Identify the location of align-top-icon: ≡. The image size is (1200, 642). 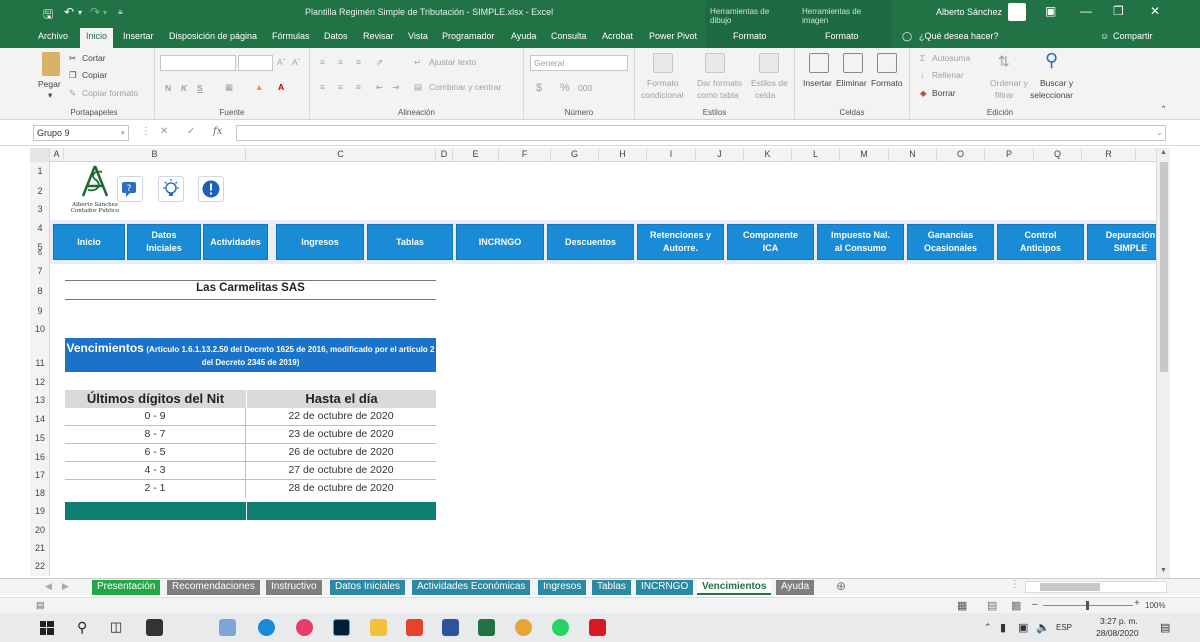
(322, 62).